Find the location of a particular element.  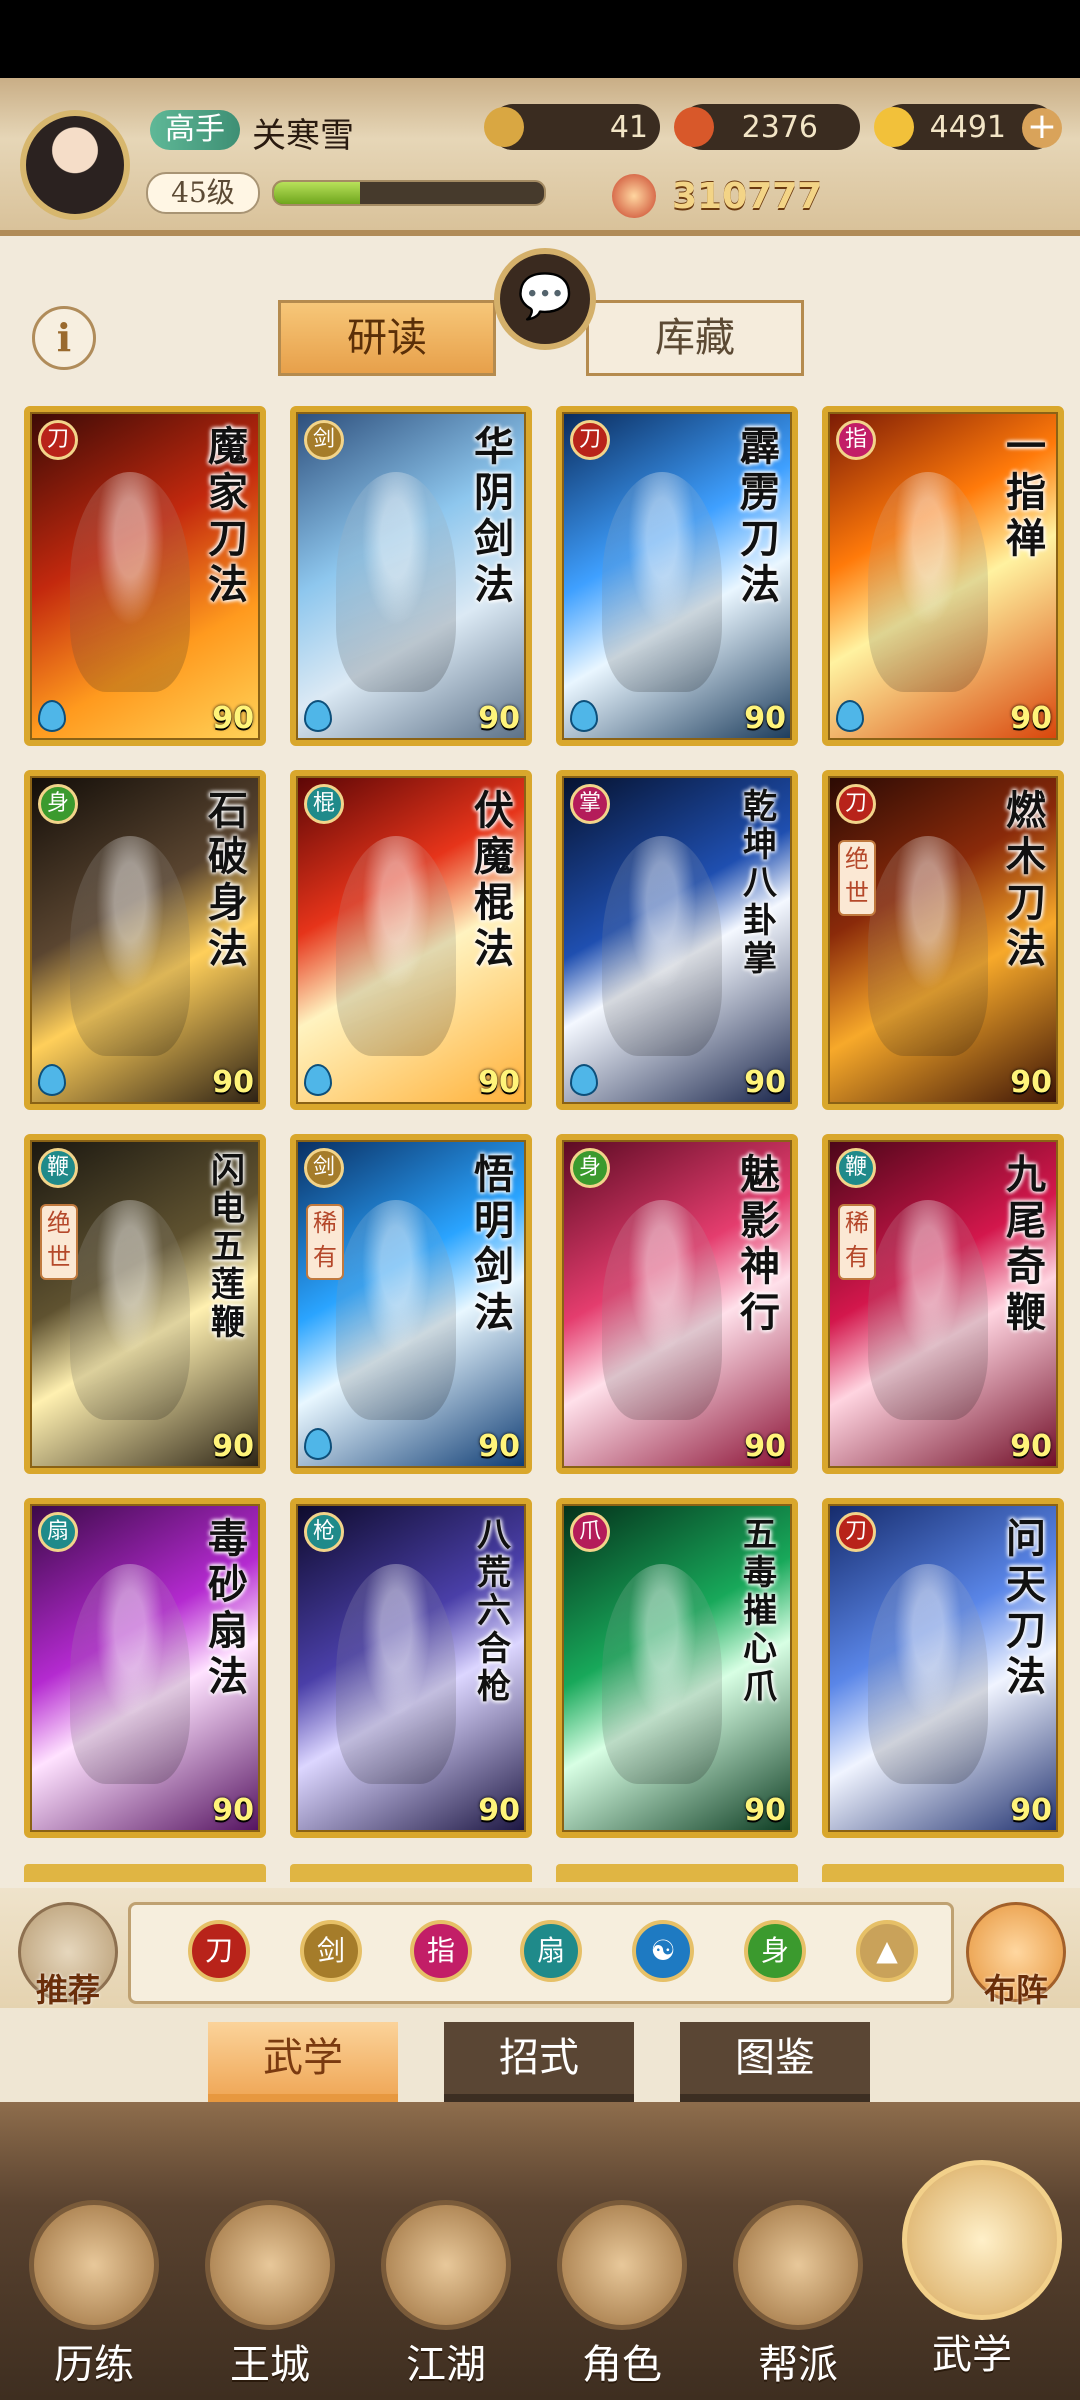

recommend-label: 推荐 is located at coordinates (67, 1990).